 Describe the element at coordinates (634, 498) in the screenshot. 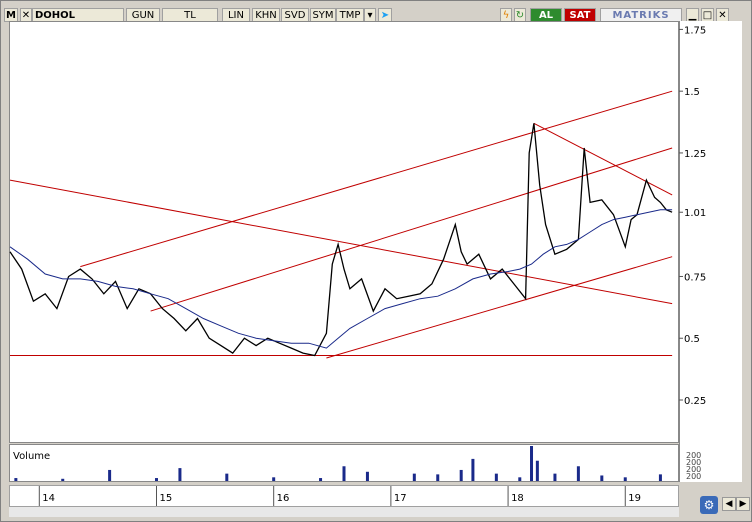

I see `x-tick-label: 19` at that location.